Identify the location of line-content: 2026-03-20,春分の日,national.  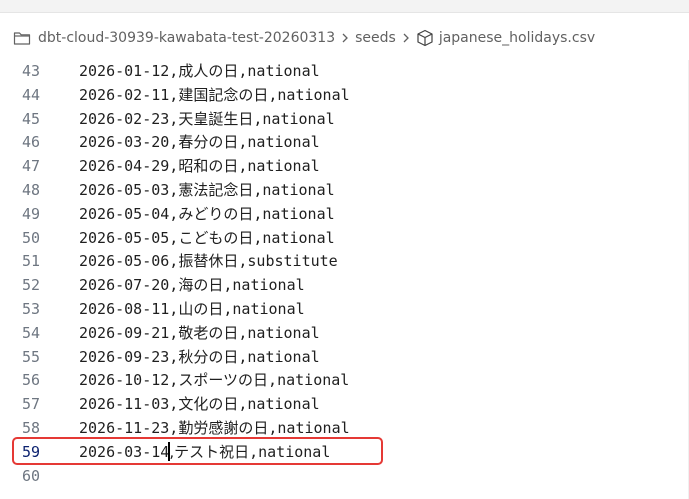
(199, 143).